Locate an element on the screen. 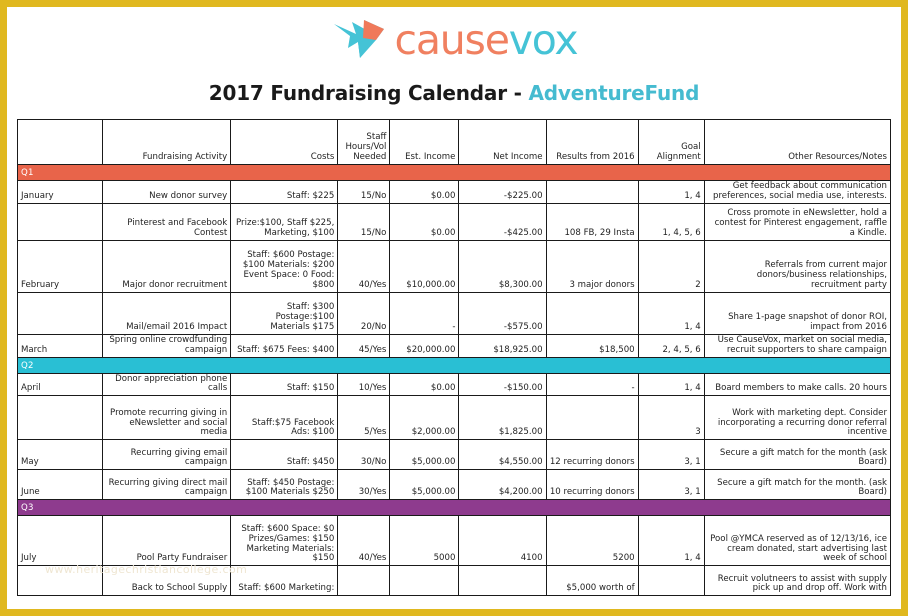 This screenshot has height=616, width=908. results-2016-cell: 12 recurring donors is located at coordinates (592, 455).